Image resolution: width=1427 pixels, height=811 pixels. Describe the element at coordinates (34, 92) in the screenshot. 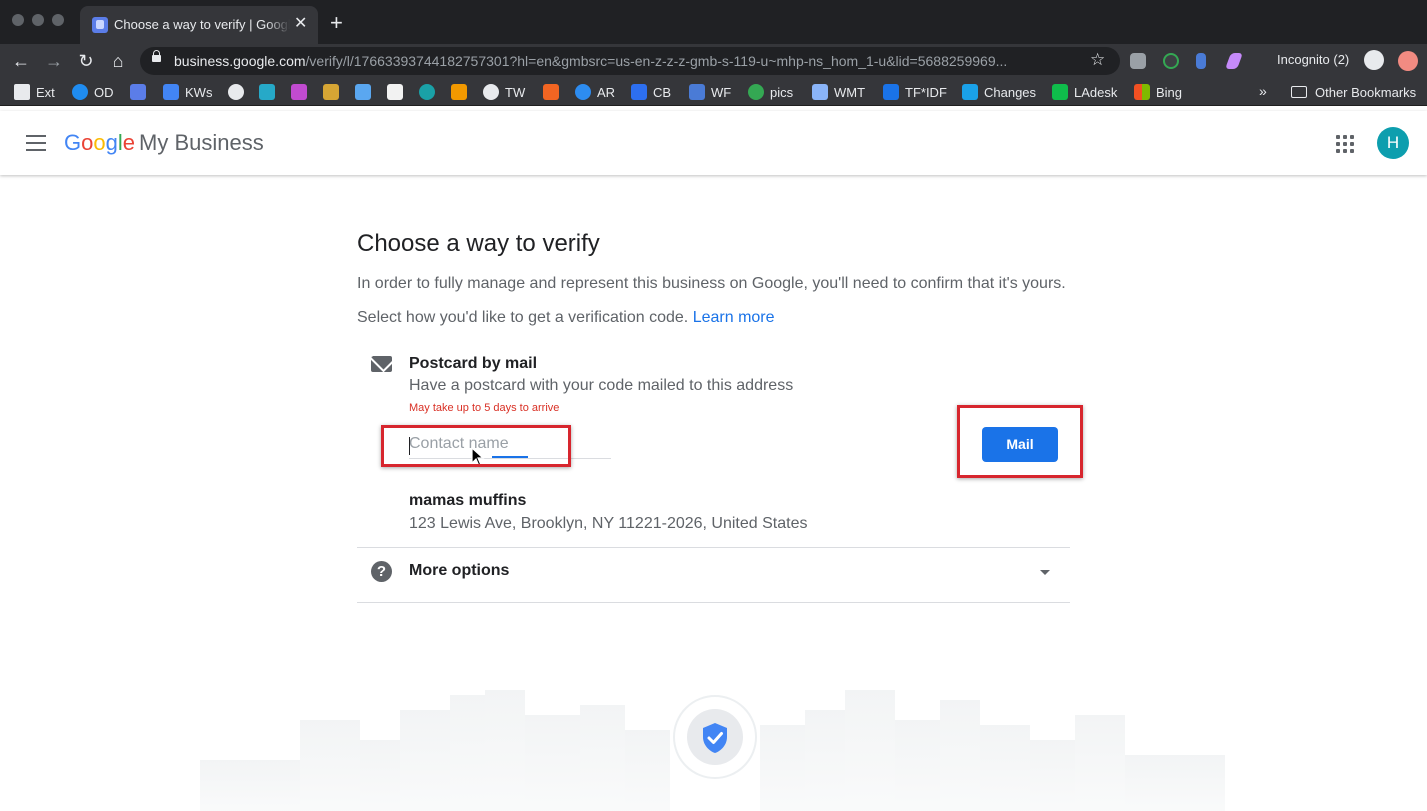

I see `bookmark-item: Ext` at that location.